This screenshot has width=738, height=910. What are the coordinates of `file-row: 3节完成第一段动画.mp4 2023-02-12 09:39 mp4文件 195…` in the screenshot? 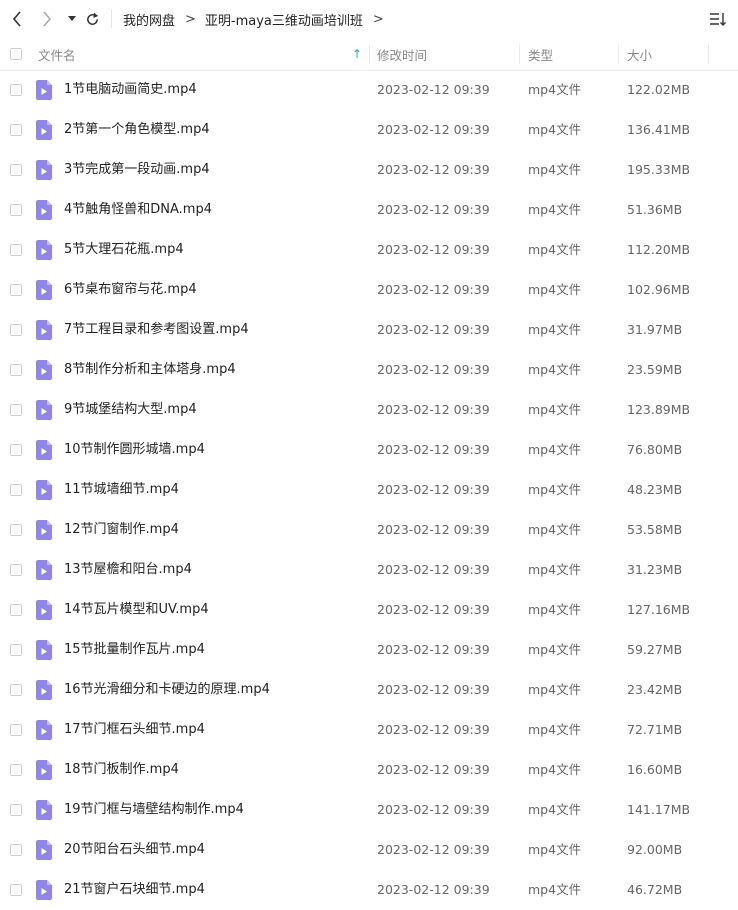 It's located at (369, 170).